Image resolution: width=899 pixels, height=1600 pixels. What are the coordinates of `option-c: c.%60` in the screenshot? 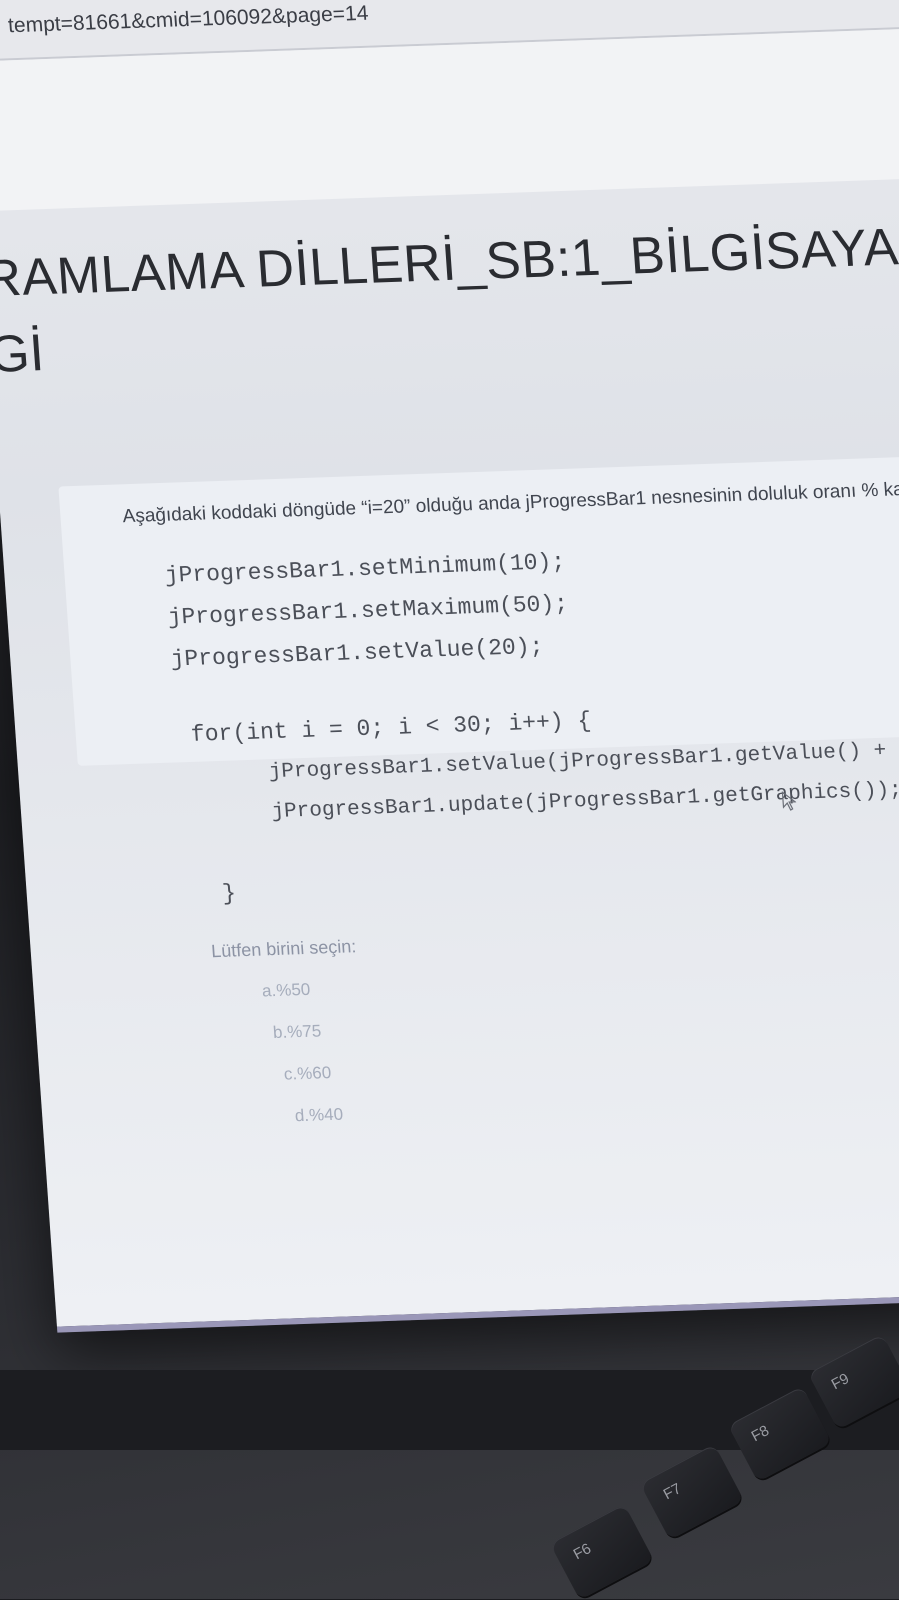 It's located at (307, 1074).